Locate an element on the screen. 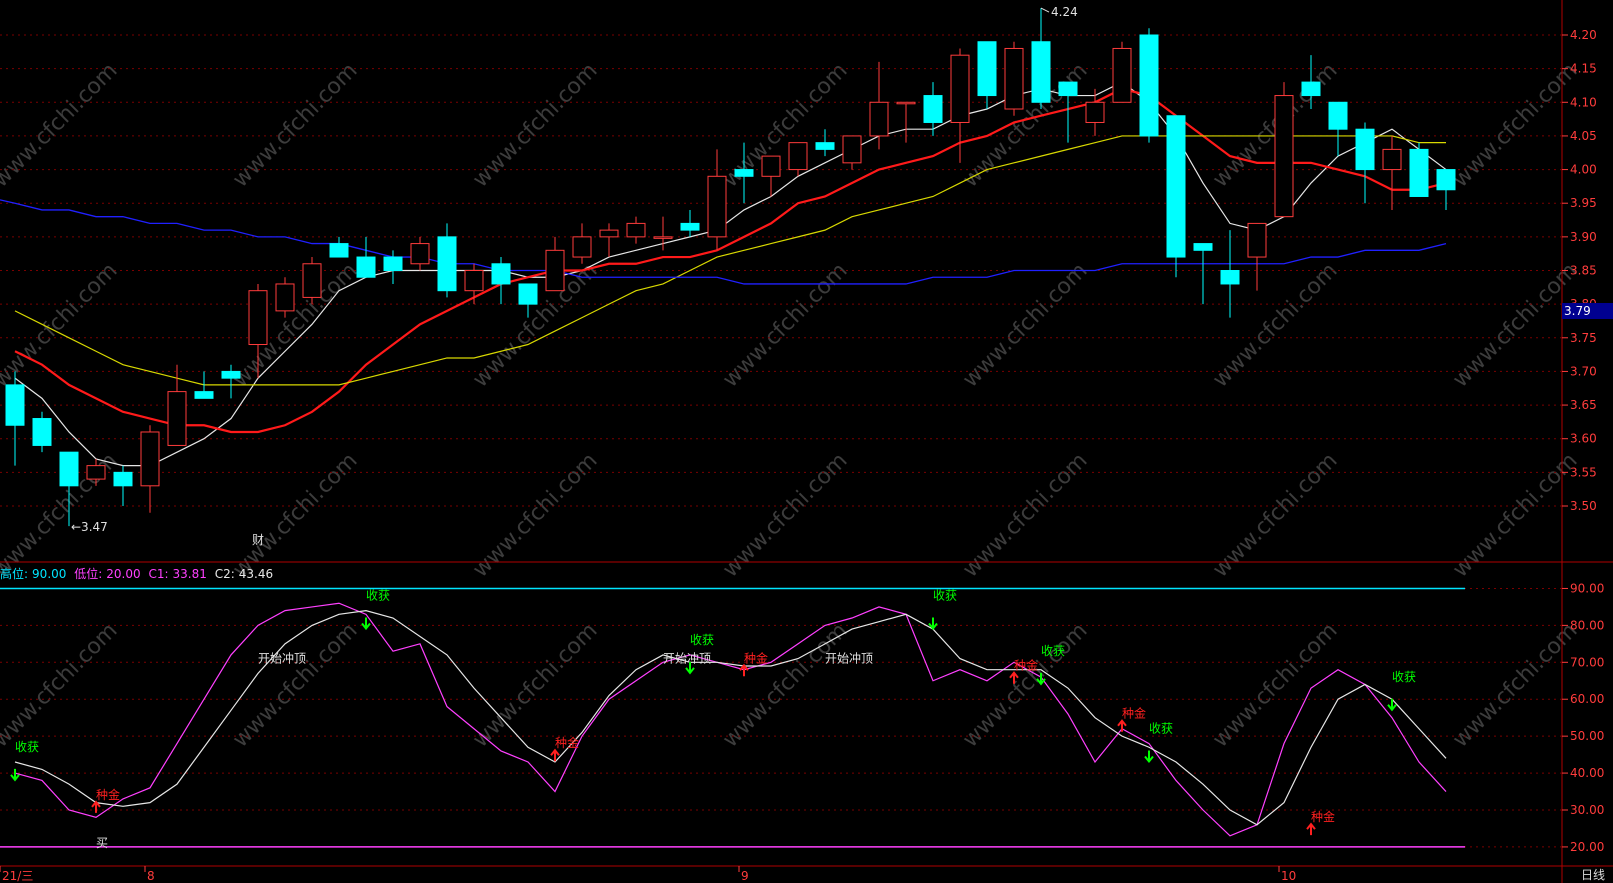 The width and height of the screenshot is (1613, 883). period-label: 日线 is located at coordinates (1593, 874).